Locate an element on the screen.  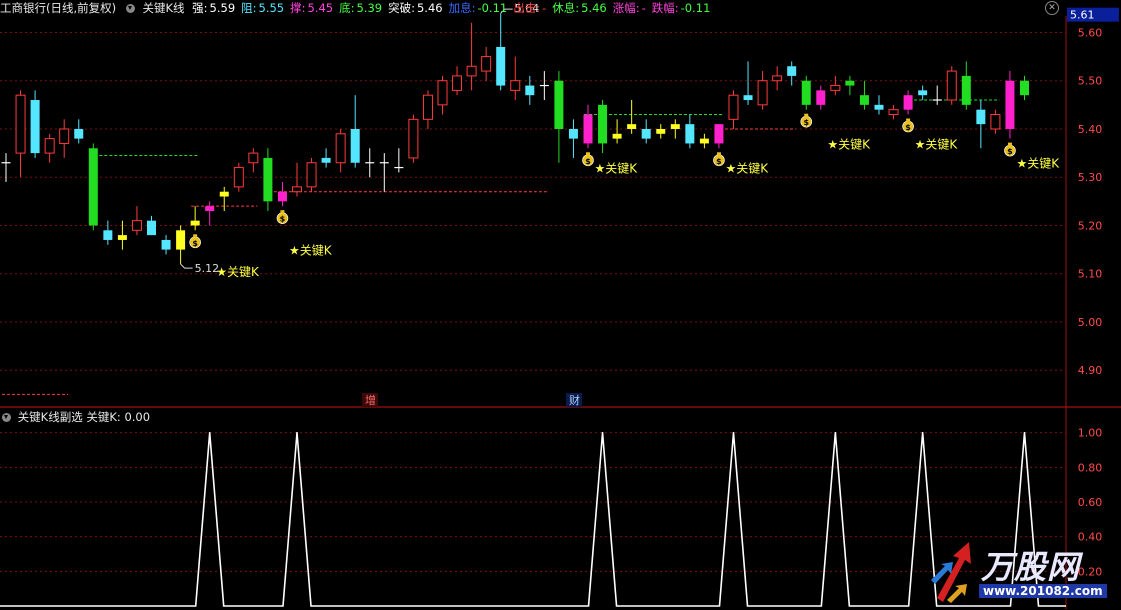
sub-indicator-label: 关键K: is located at coordinates (103, 417).